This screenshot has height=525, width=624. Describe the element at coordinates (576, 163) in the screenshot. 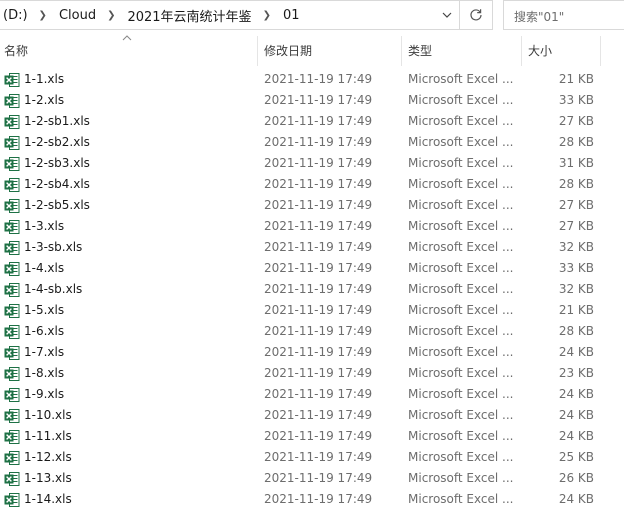

I see `file-size: 31 KB` at that location.